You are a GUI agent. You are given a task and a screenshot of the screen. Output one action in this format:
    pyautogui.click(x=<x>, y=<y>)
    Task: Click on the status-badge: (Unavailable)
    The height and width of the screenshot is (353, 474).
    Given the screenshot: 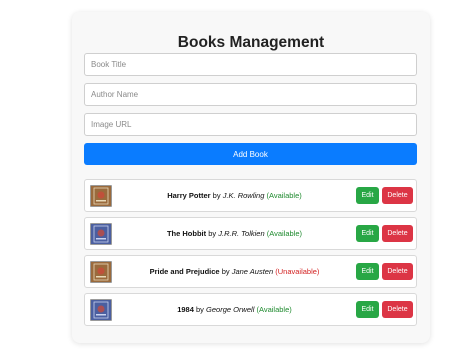 What is the action you would take?
    pyautogui.click(x=297, y=271)
    